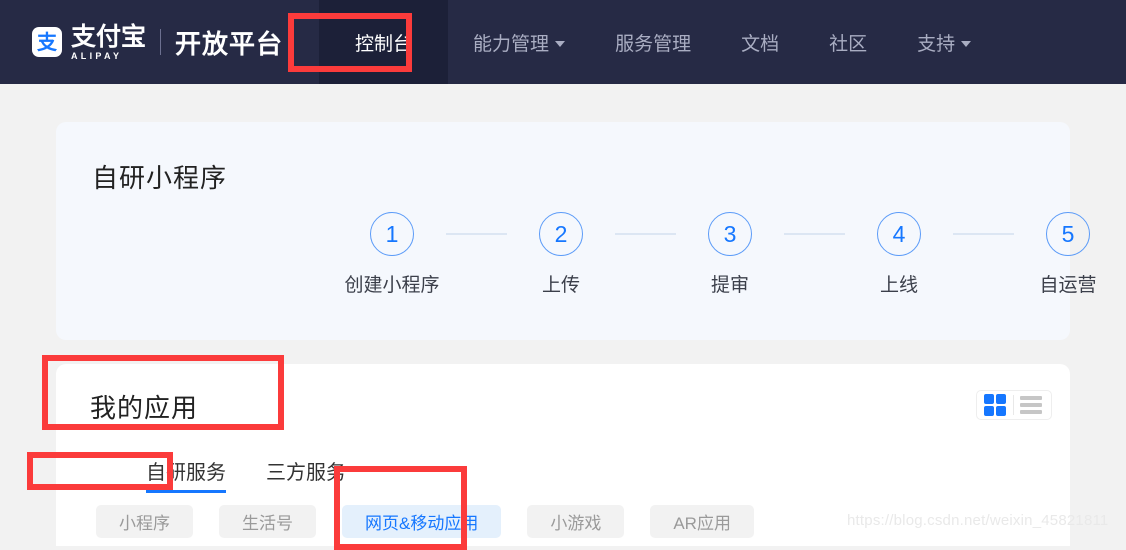 This screenshot has height=550, width=1126. I want to click on nav-item-community: 社区, so click(848, 42).